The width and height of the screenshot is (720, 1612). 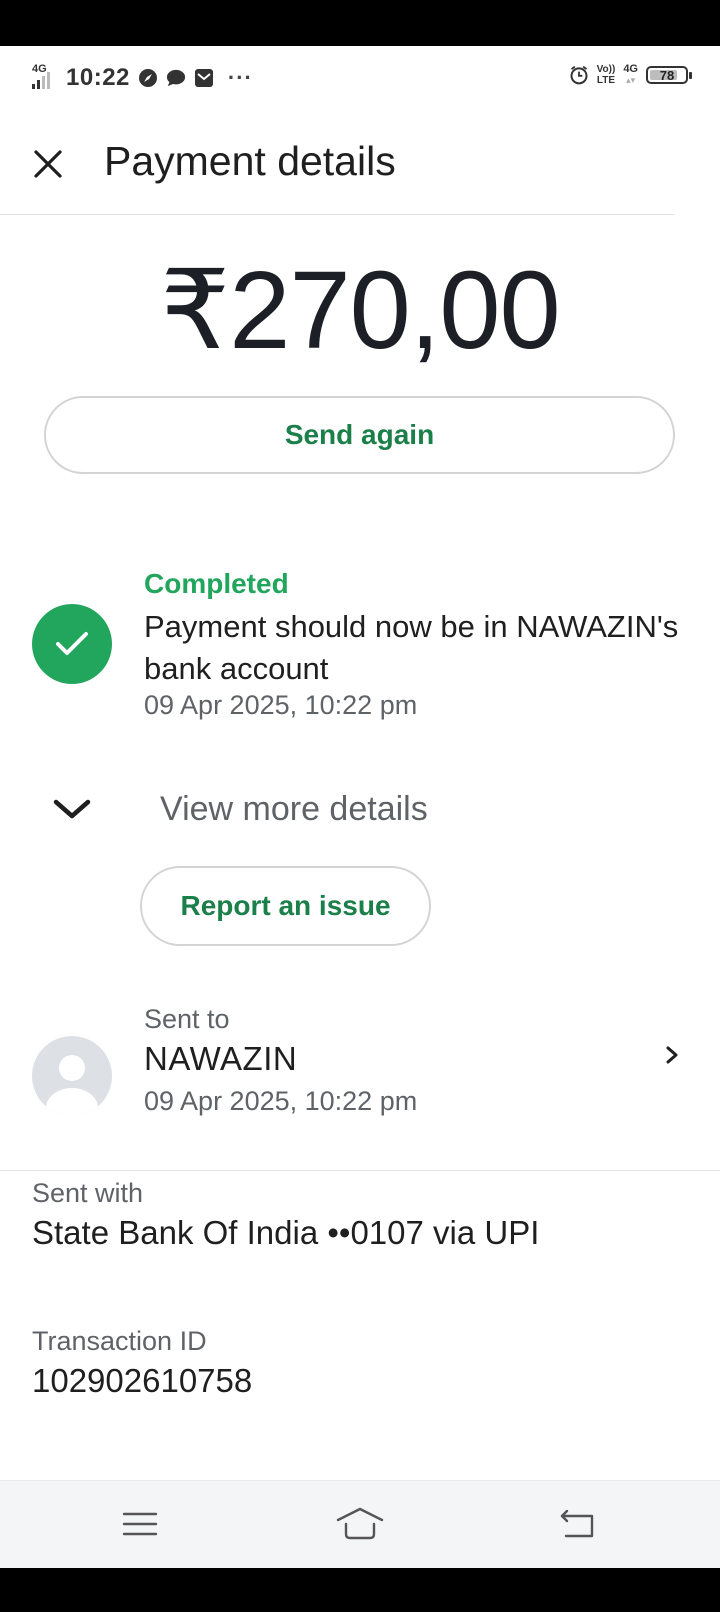 I want to click on network-4g-text: 4G, so click(x=630, y=69).